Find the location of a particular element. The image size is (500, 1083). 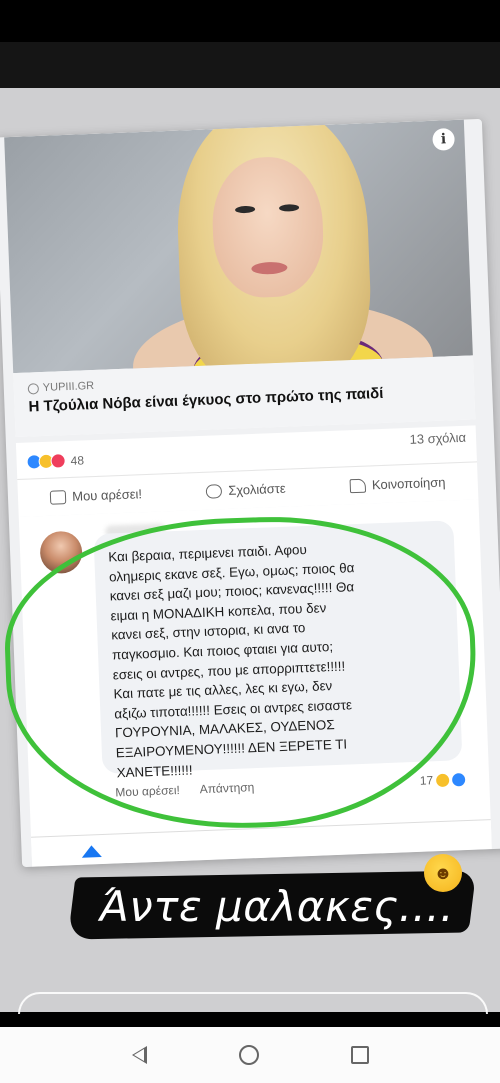

laughing-emoji-icon: ☻ is located at coordinates (443, 873).